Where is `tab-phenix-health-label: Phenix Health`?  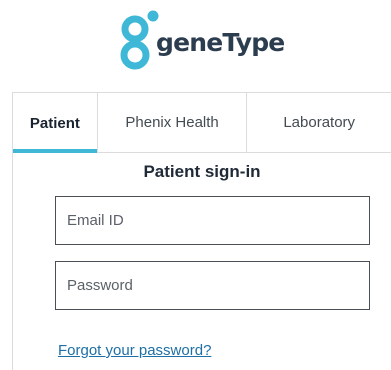
tab-phenix-health-label: Phenix Health is located at coordinates (172, 122).